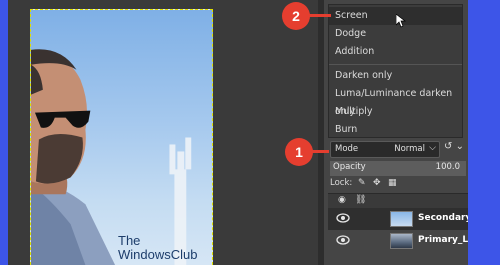 The width and height of the screenshot is (500, 265). I want to click on opacity-value: 100.0, so click(447, 167).